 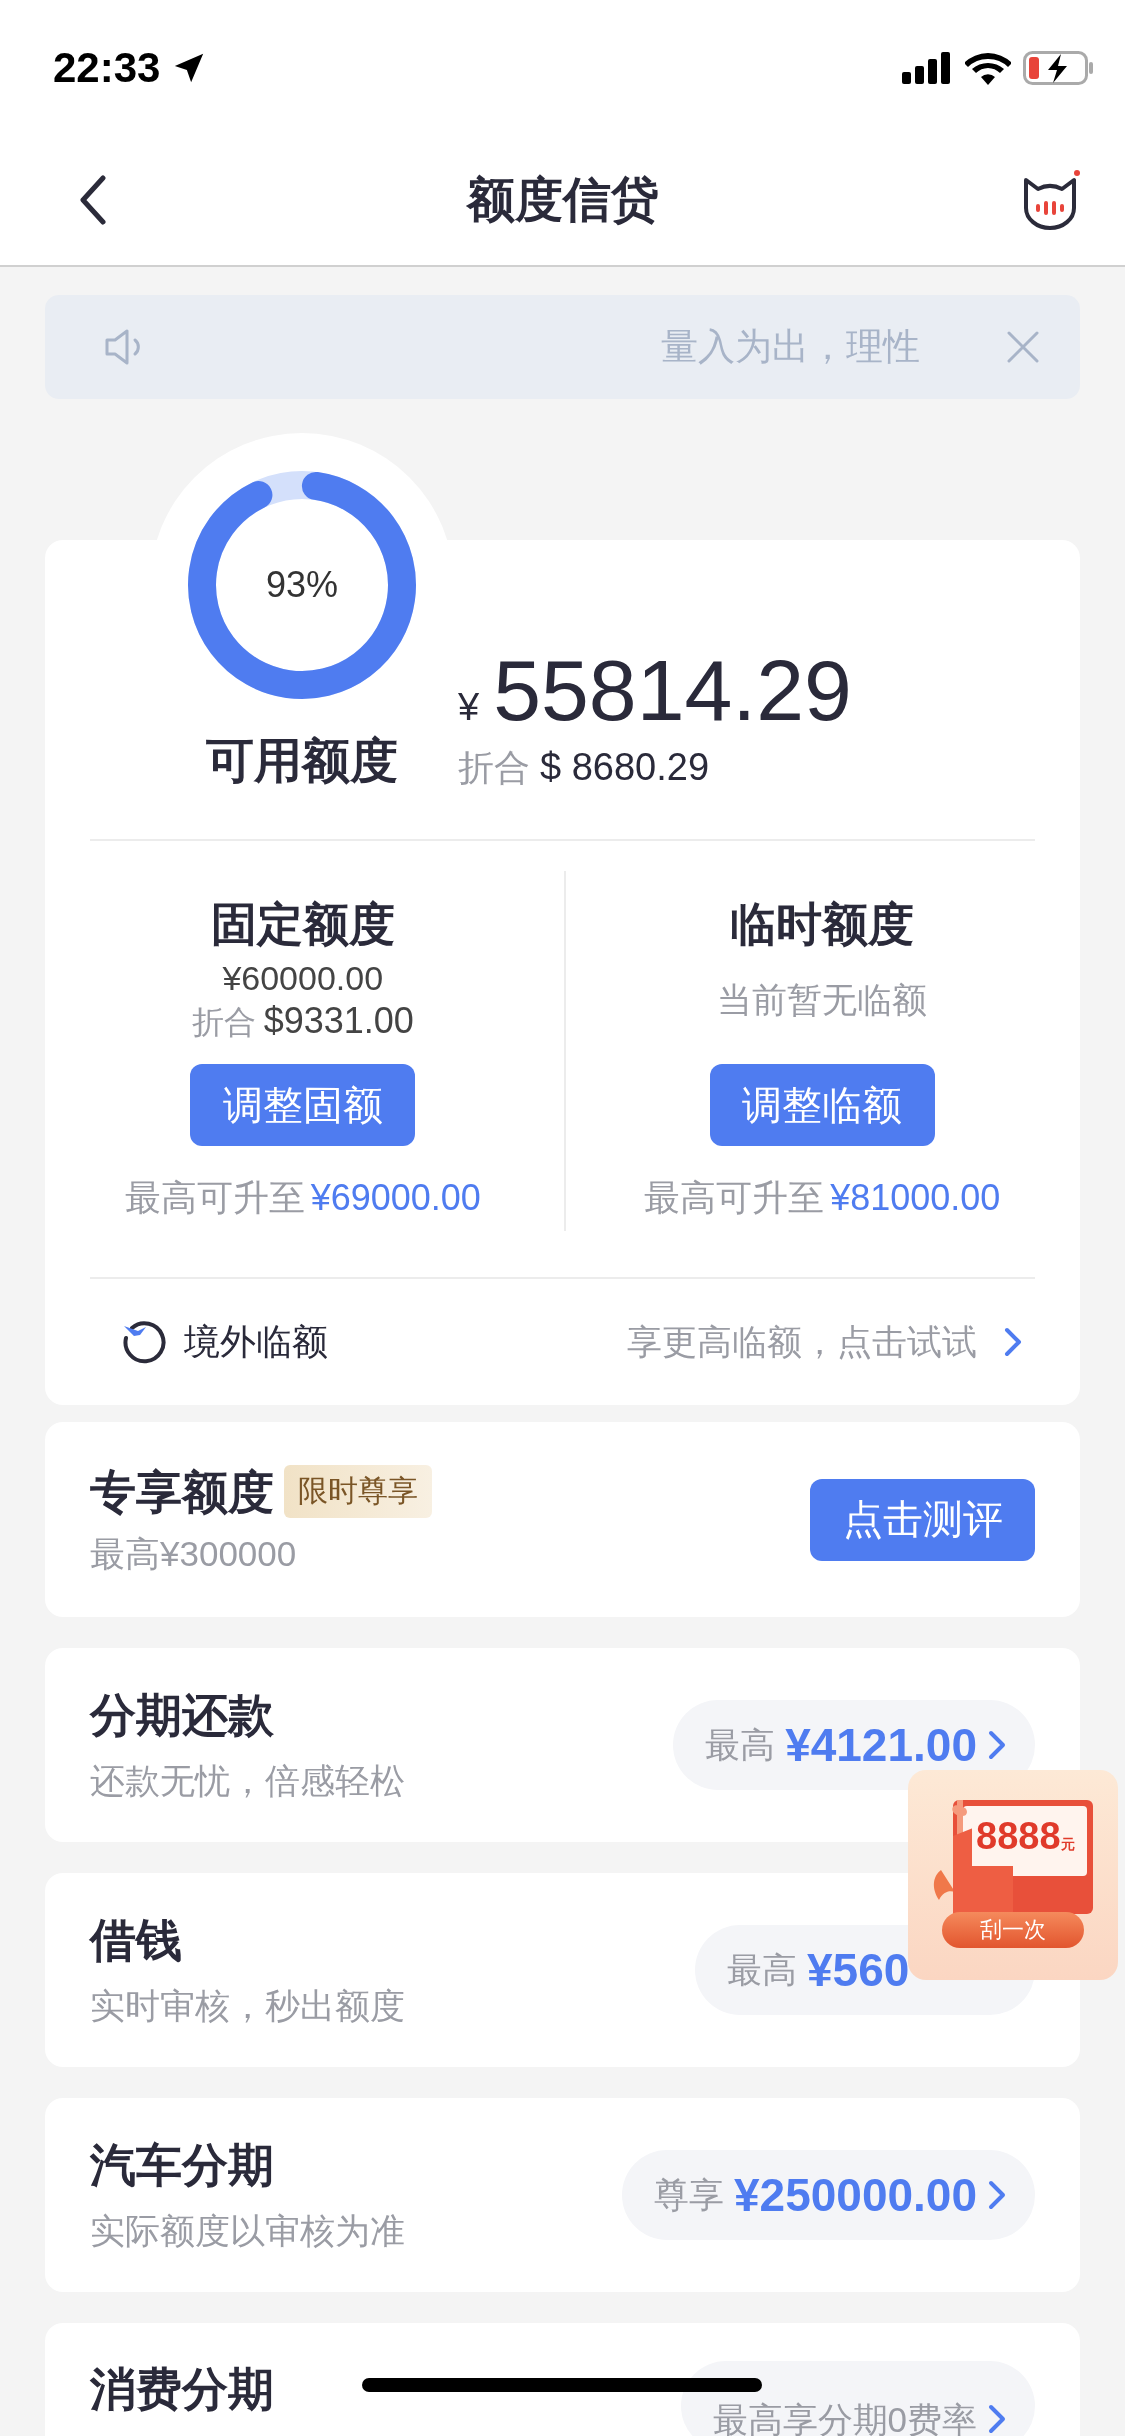 What do you see at coordinates (822, 1105) in the screenshot?
I see `adjust-button: 调整临额` at bounding box center [822, 1105].